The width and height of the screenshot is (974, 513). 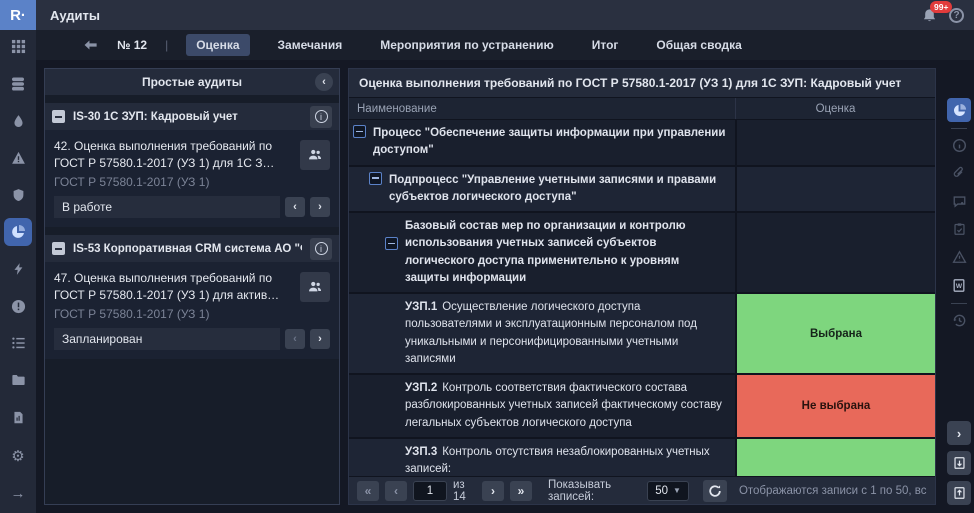 What do you see at coordinates (218, 45) in the screenshot?
I see `tab-otsenka: Оценка` at bounding box center [218, 45].